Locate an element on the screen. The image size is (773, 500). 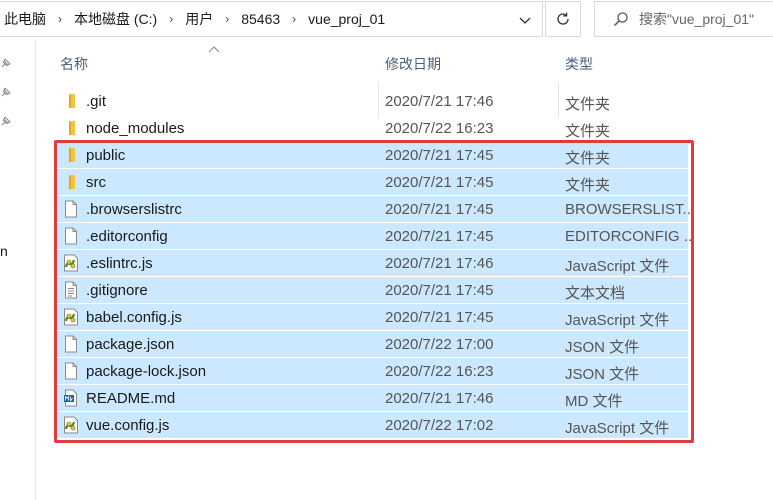
file-name: src is located at coordinates (96, 182).